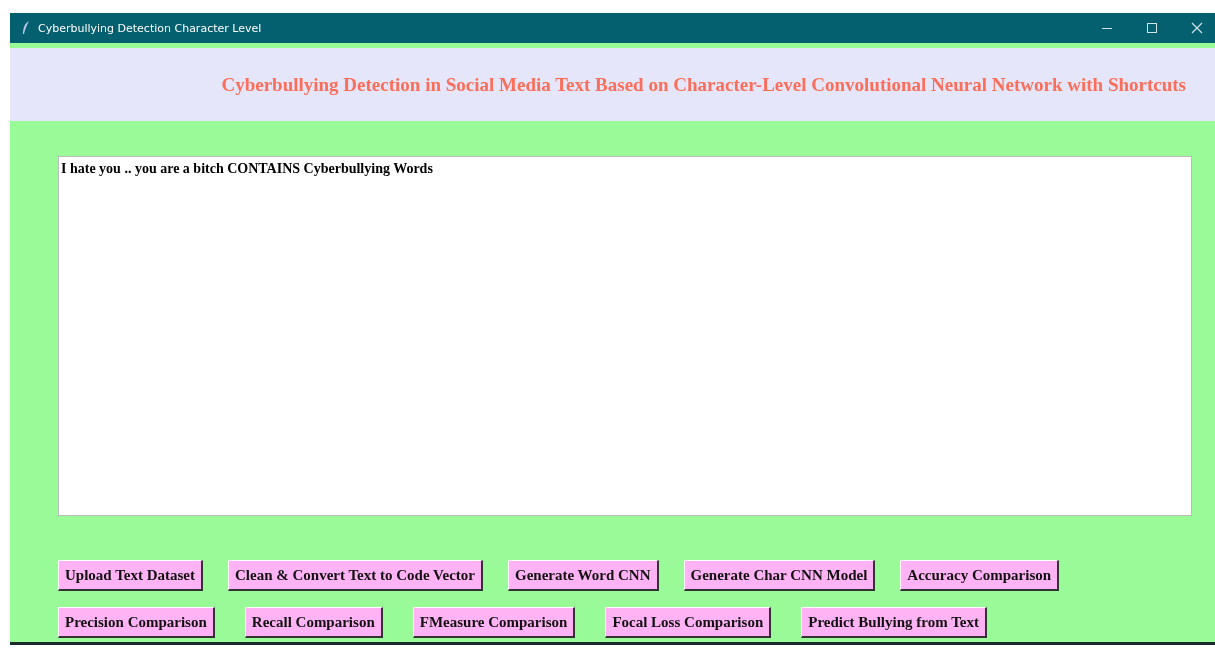 Image resolution: width=1215 pixels, height=652 pixels. Describe the element at coordinates (688, 622) in the screenshot. I see `action-button: Focal Loss Comparison` at that location.